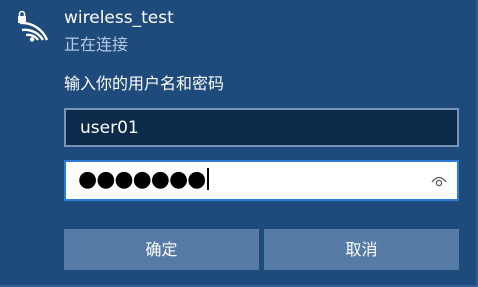 The image size is (478, 287). I want to click on text-caret, so click(208, 179).